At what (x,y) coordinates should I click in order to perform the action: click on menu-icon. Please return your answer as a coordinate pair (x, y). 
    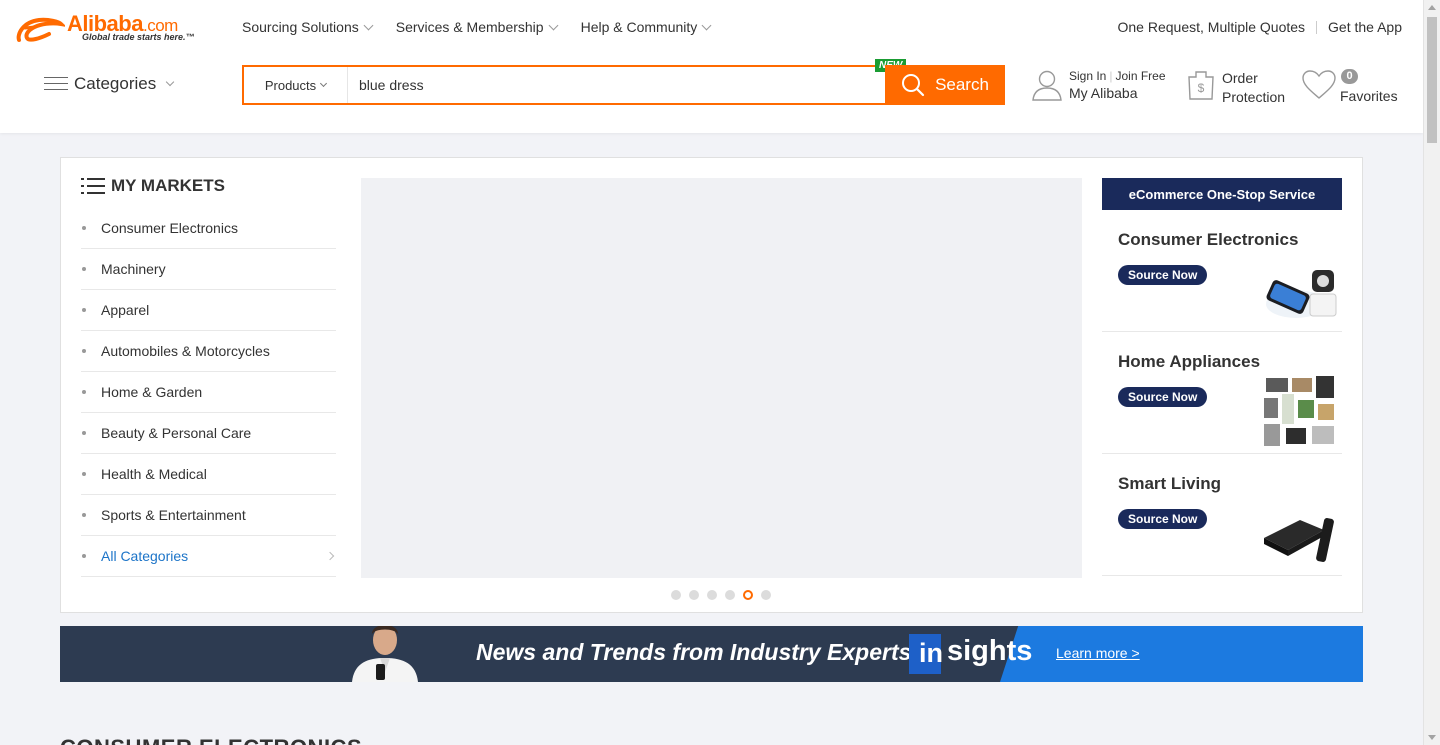
    Looking at the image, I should click on (56, 84).